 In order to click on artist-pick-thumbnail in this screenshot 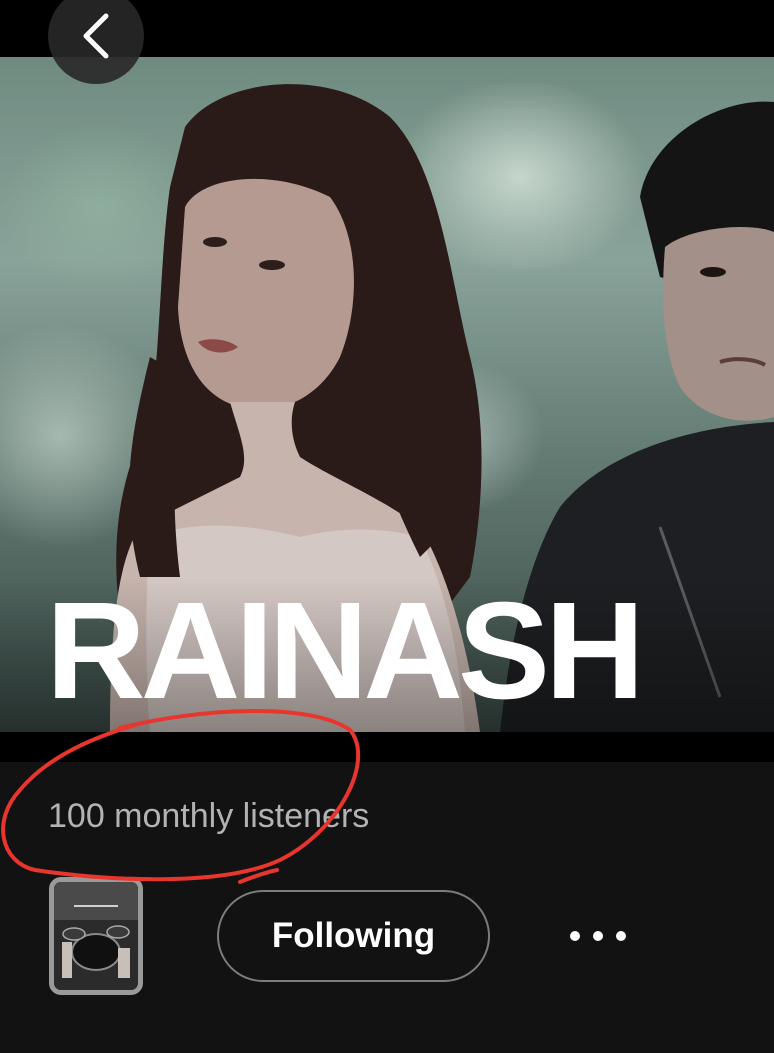, I will do `click(96, 936)`.